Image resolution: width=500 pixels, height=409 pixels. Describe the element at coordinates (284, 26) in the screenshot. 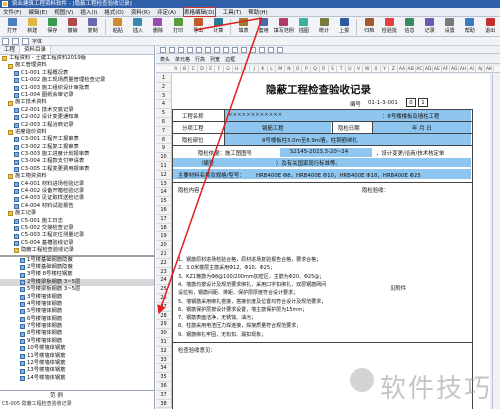

I see `toolbar-button: 填写范例` at that location.